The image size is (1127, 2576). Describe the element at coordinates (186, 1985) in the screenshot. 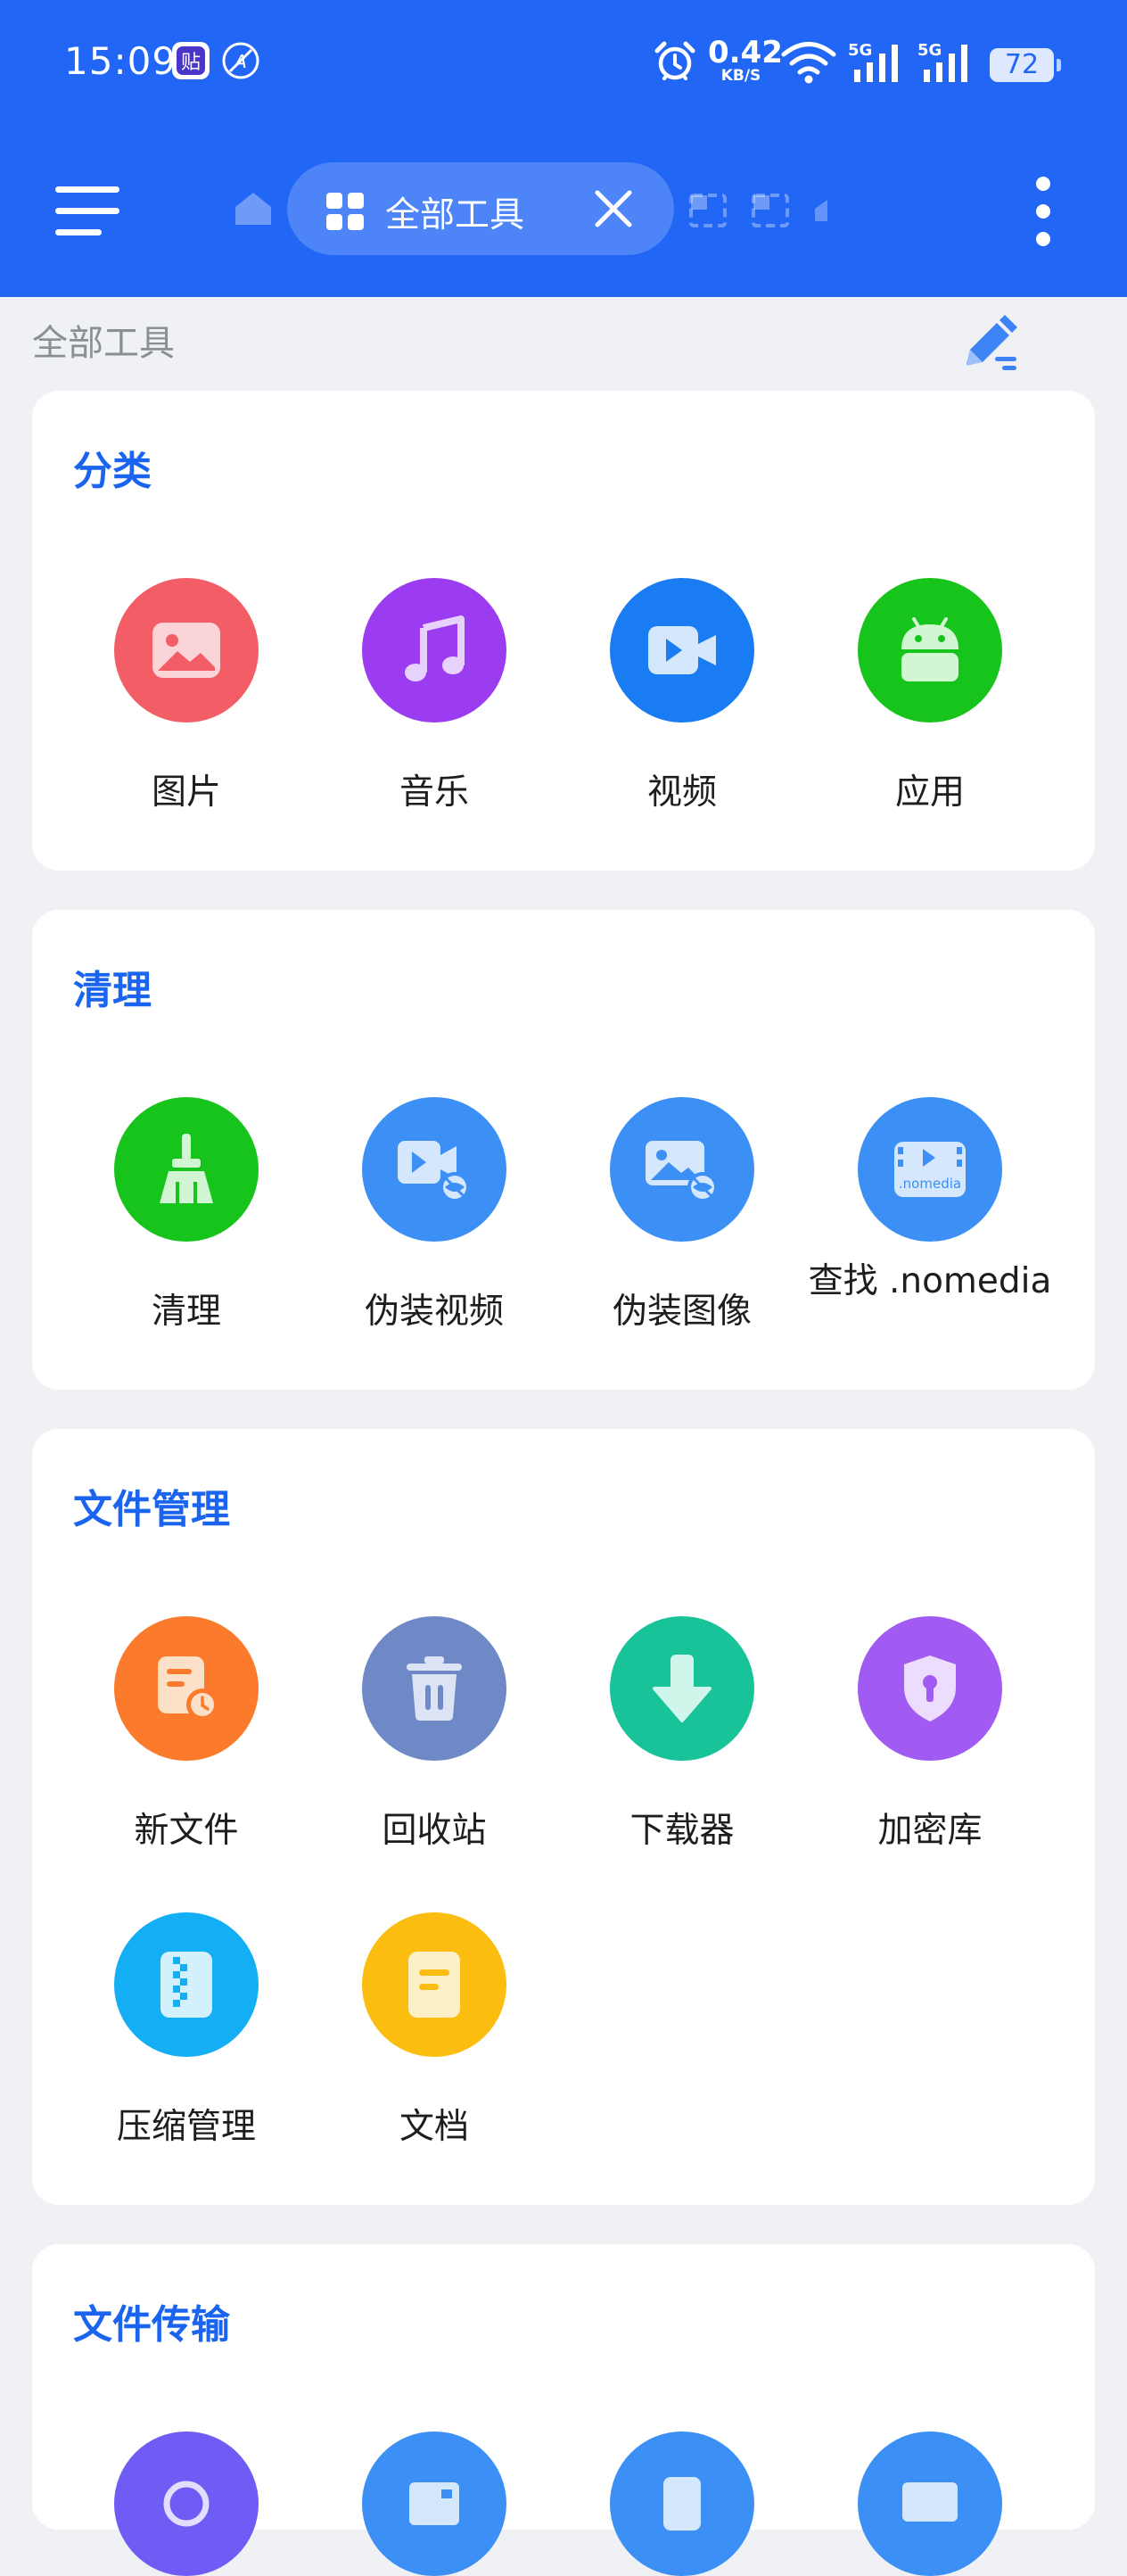

I see `archive-icon` at that location.